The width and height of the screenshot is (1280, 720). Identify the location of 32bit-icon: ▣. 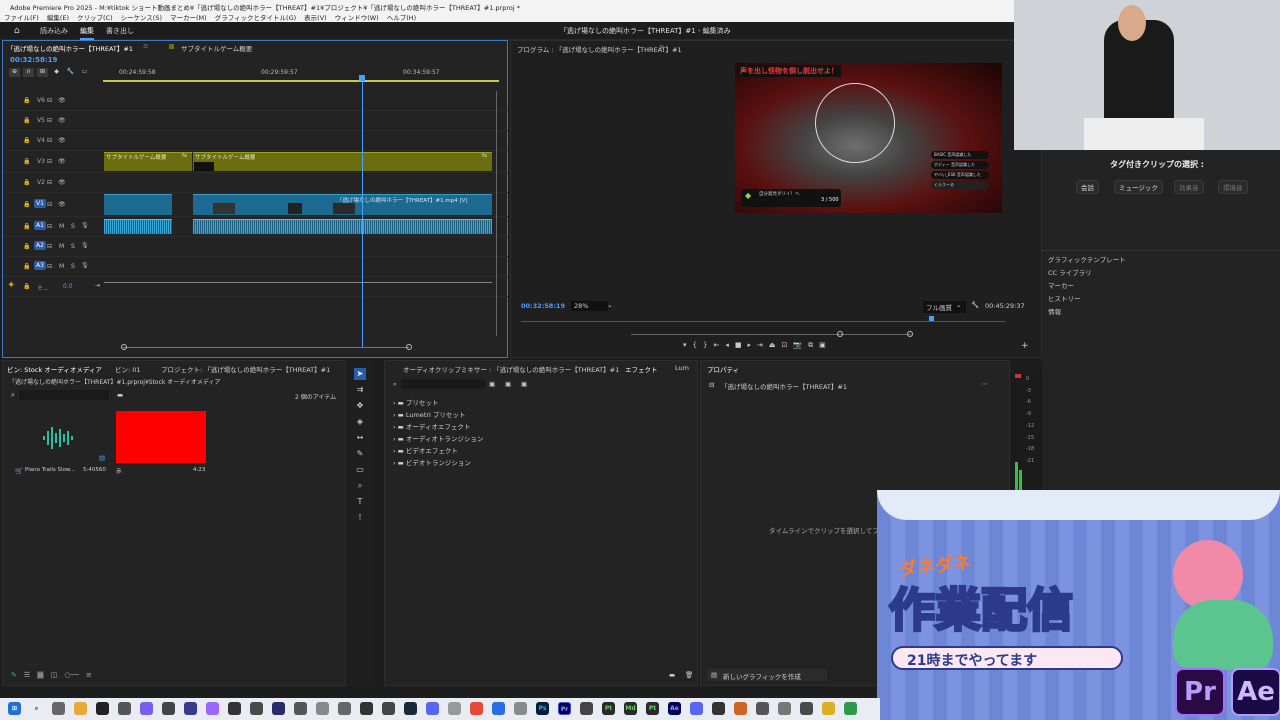
(508, 384).